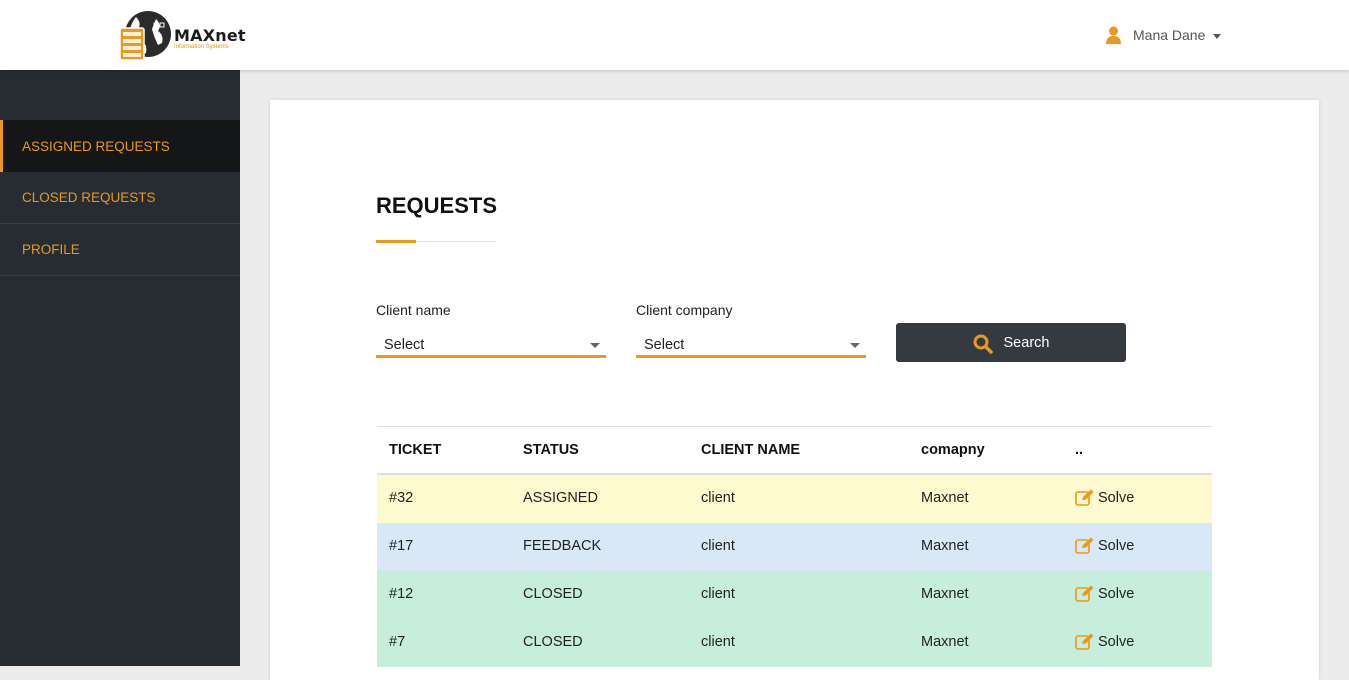 This screenshot has width=1349, height=680. Describe the element at coordinates (560, 498) in the screenshot. I see `status-cell: ASSIGNED` at that location.